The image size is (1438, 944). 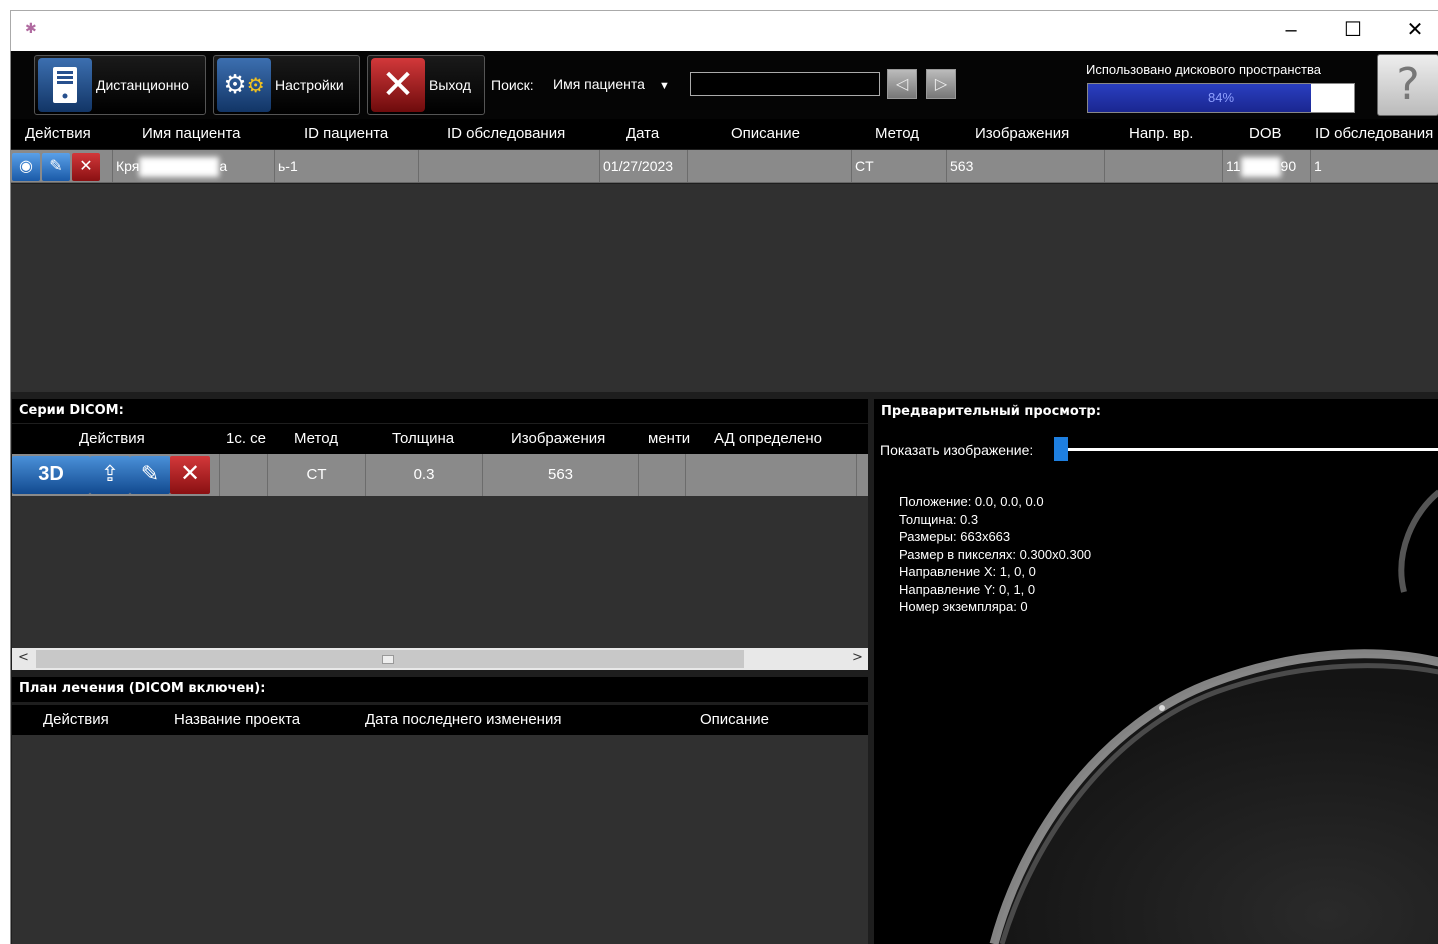 What do you see at coordinates (347, 166) in the screenshot?
I see `cell-patient-id: ь-1` at bounding box center [347, 166].